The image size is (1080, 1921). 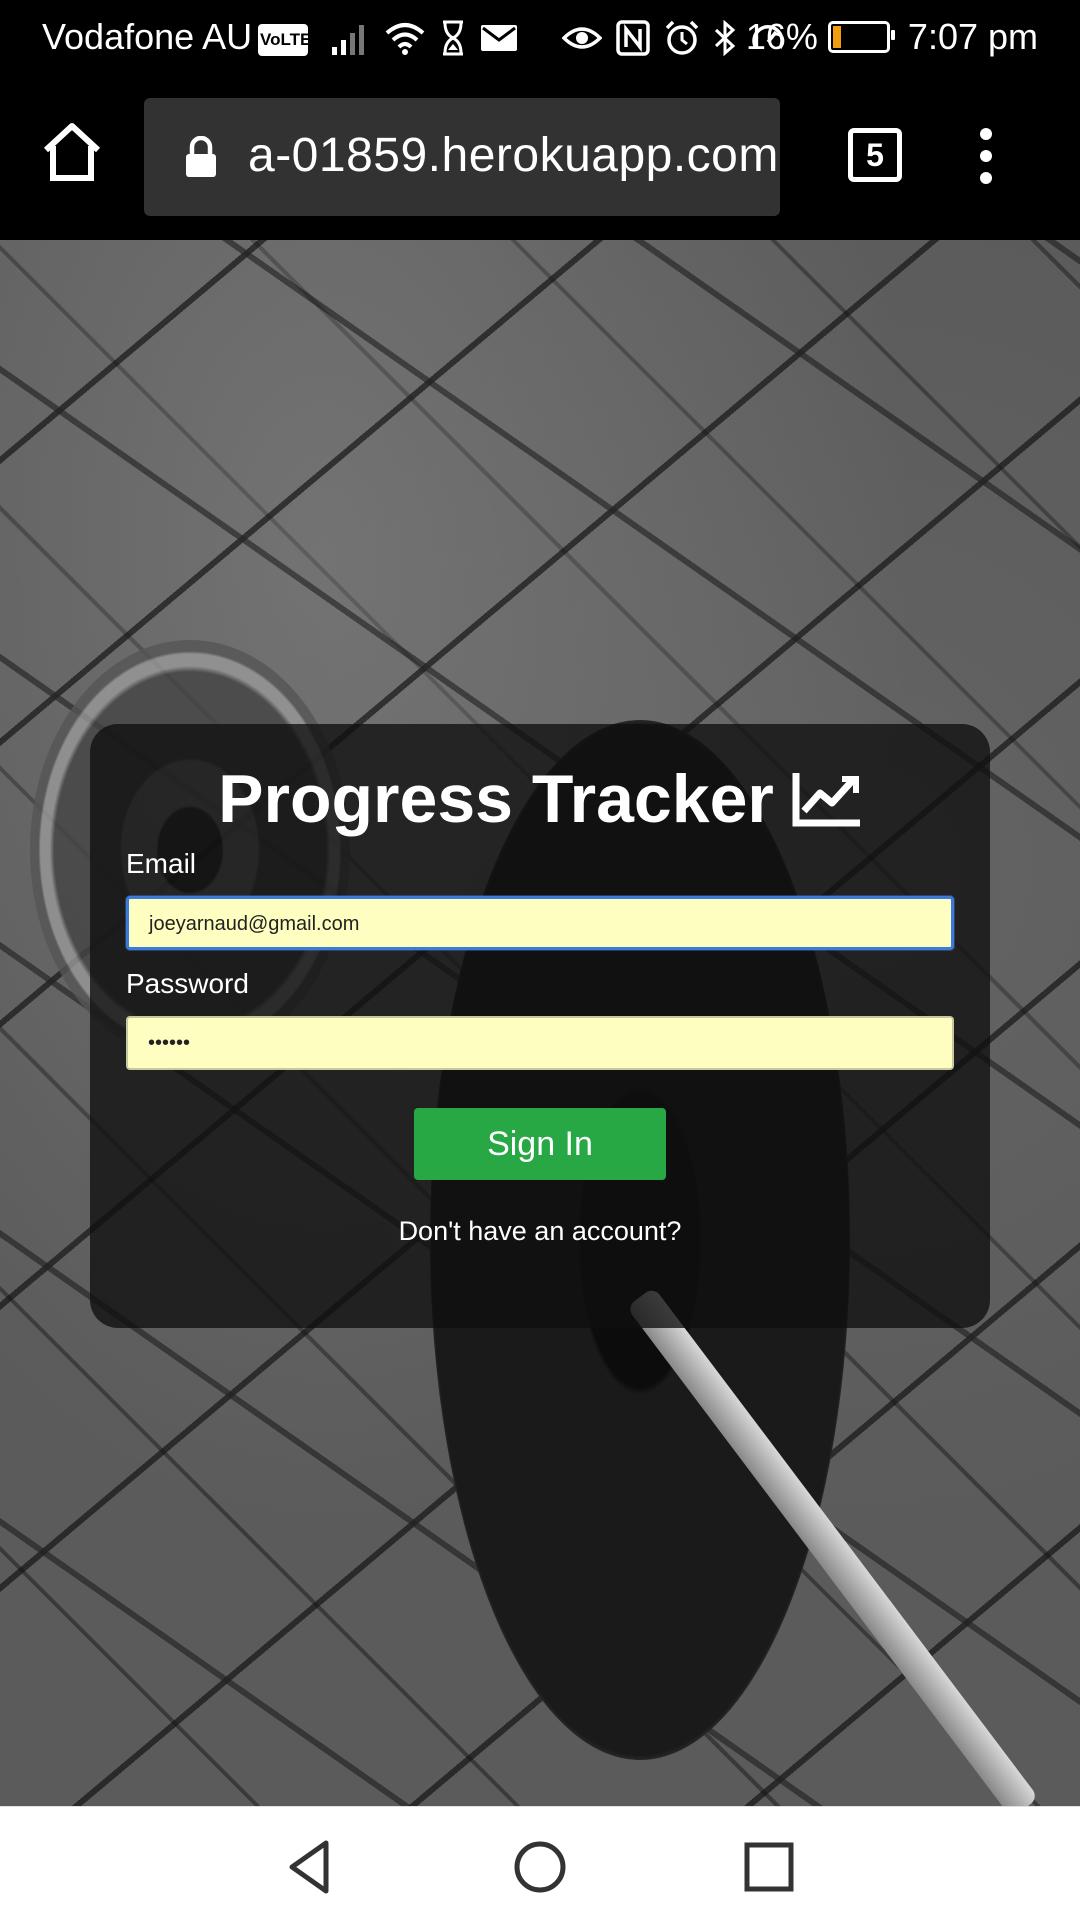 I want to click on home-icon, so click(x=72, y=152).